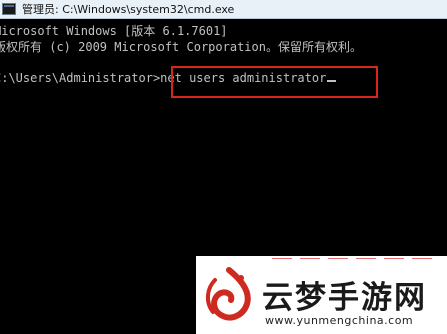 The height and width of the screenshot is (334, 447). Describe the element at coordinates (344, 298) in the screenshot. I see `watermark-brand: 云梦手游网` at that location.